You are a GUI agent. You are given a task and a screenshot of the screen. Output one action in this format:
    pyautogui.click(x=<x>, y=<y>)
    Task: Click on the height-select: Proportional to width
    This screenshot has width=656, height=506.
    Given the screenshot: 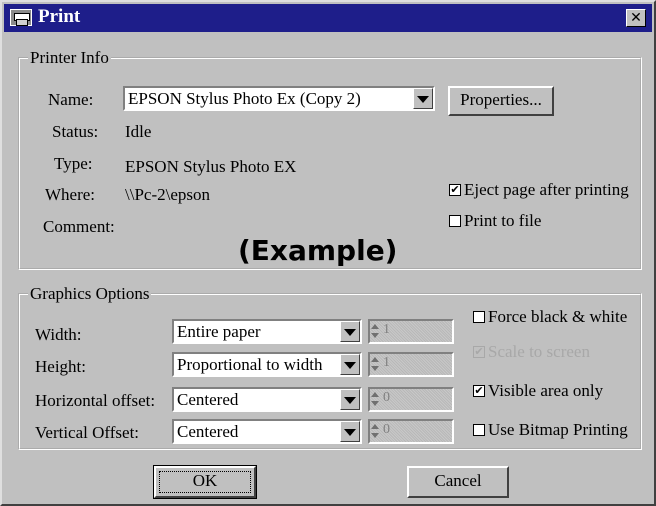 What is the action you would take?
    pyautogui.click(x=267, y=364)
    